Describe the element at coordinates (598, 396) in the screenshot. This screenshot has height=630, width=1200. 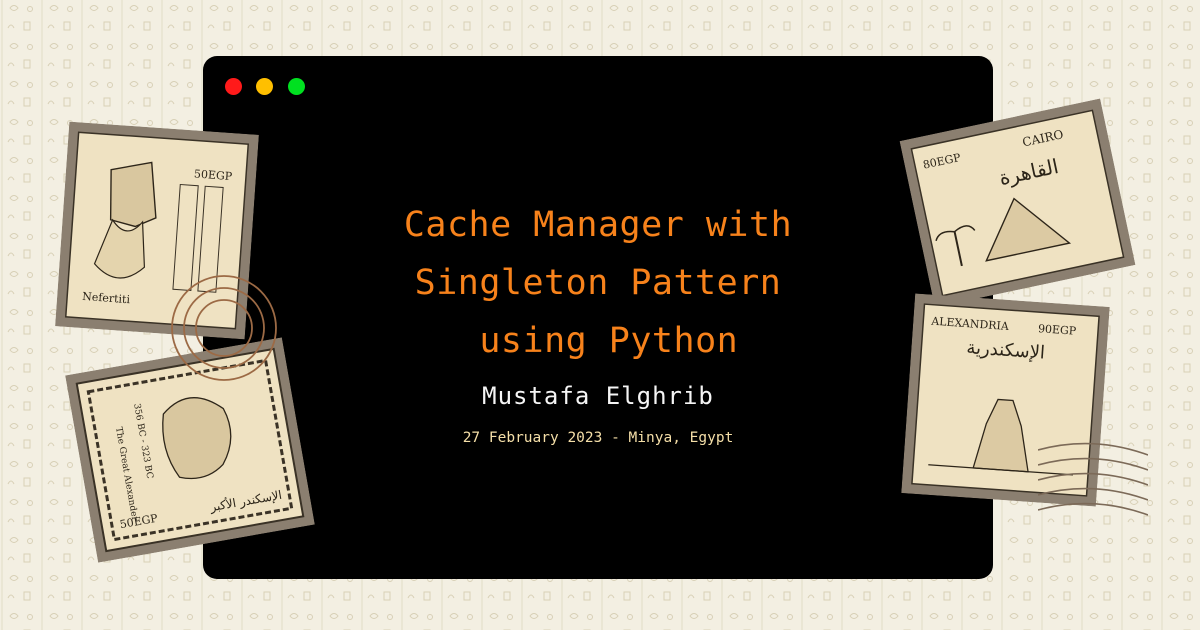
I see `author-name: Mustafa Elghrib` at that location.